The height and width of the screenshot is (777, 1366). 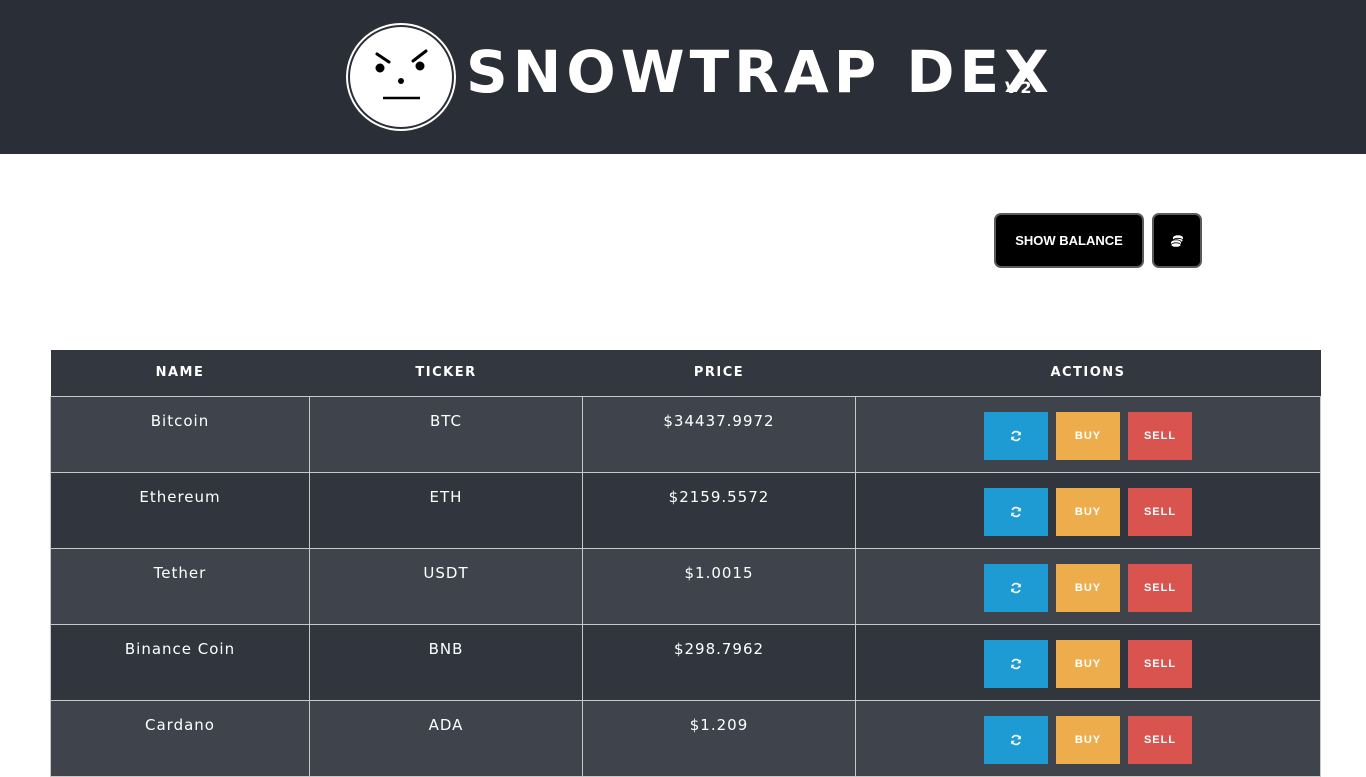 I want to click on table-row: Binance Coin BNB $298.7962 BUY SELL, so click(x=685, y=662).